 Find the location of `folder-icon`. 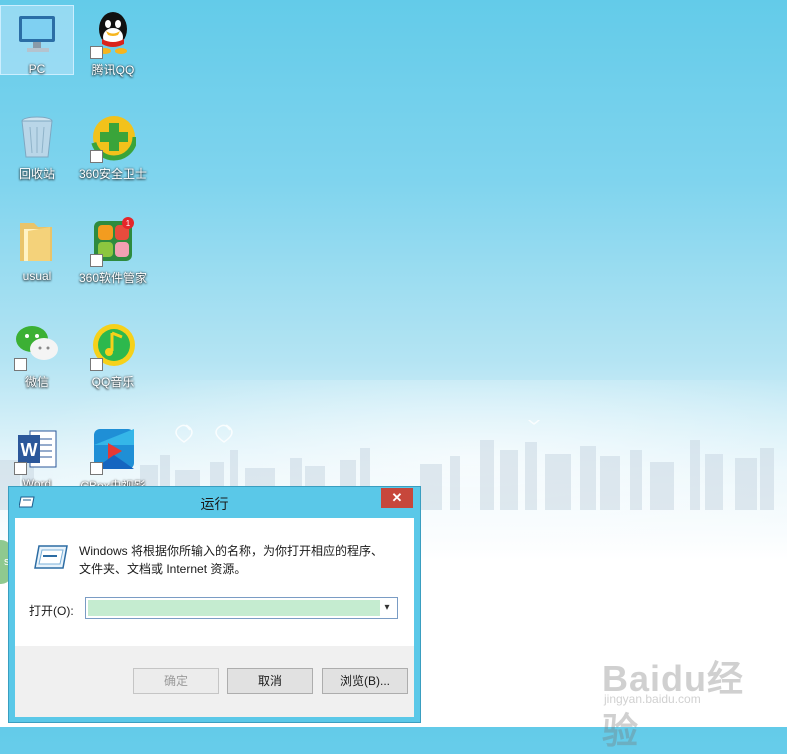

folder-icon is located at coordinates (36, 242).